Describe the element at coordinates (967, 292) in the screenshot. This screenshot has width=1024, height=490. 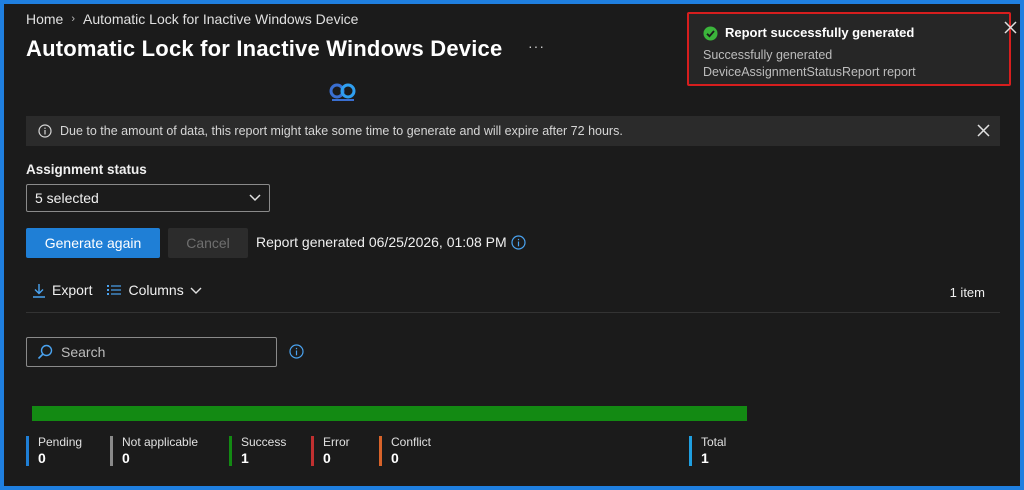
I see `item-count: 1 item` at that location.